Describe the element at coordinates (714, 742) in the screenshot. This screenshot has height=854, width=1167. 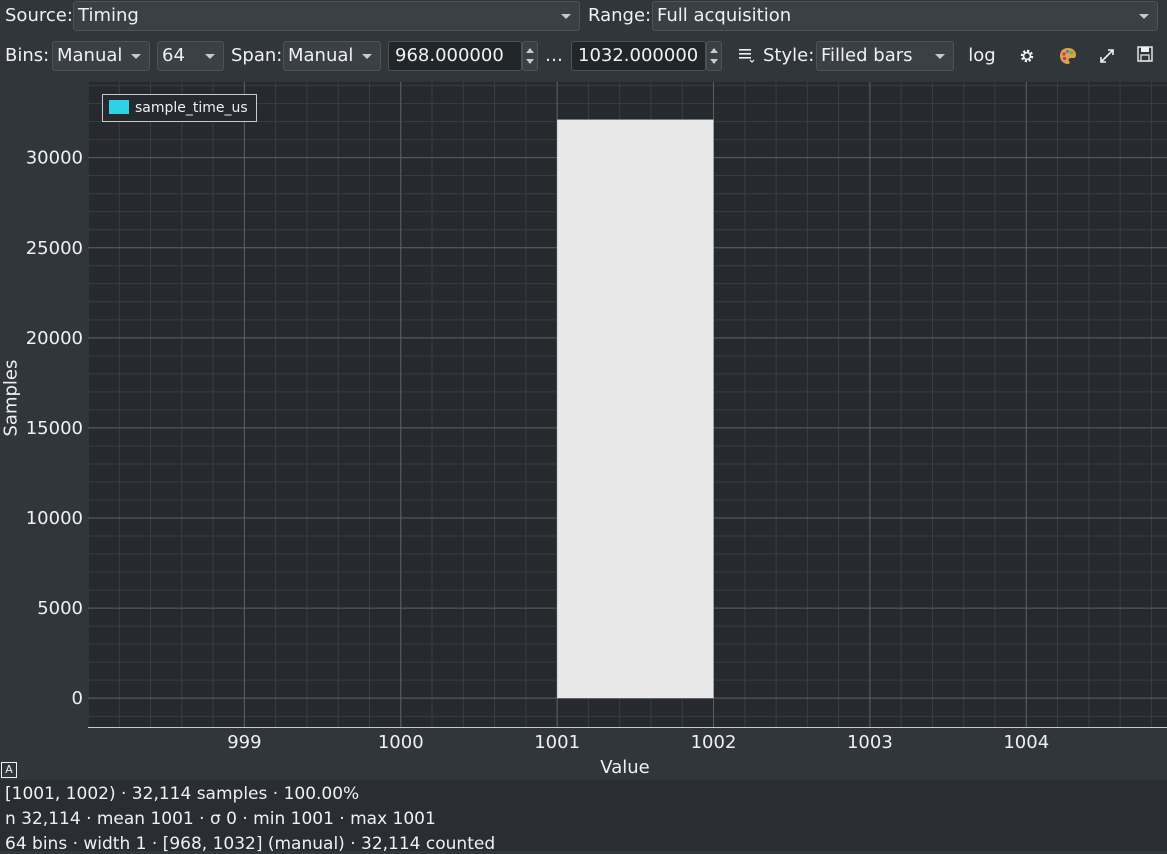
I see `x-tick-label: 1002` at that location.